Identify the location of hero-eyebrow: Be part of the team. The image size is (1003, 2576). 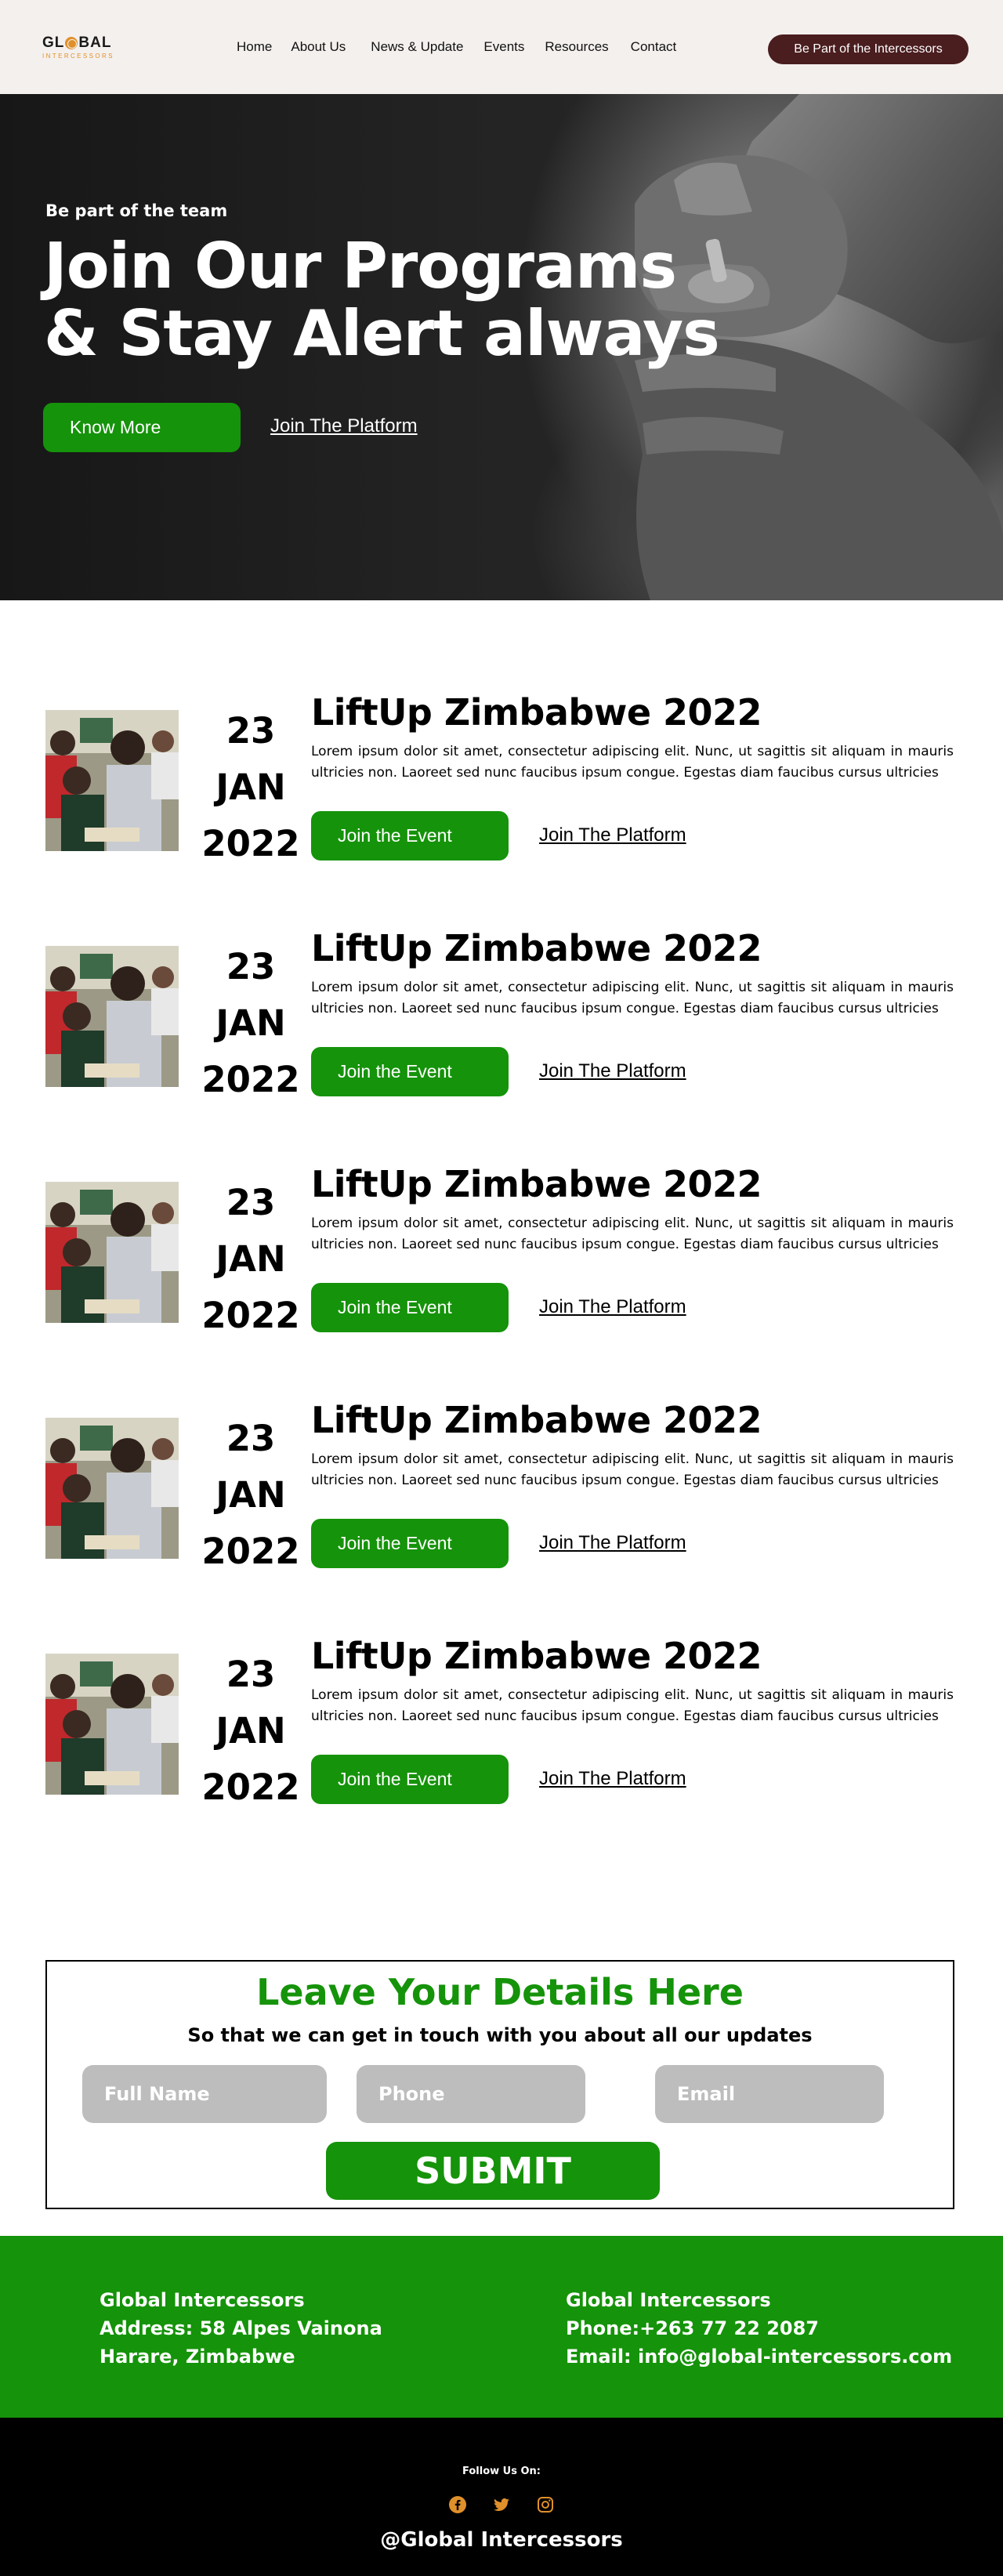
(136, 210).